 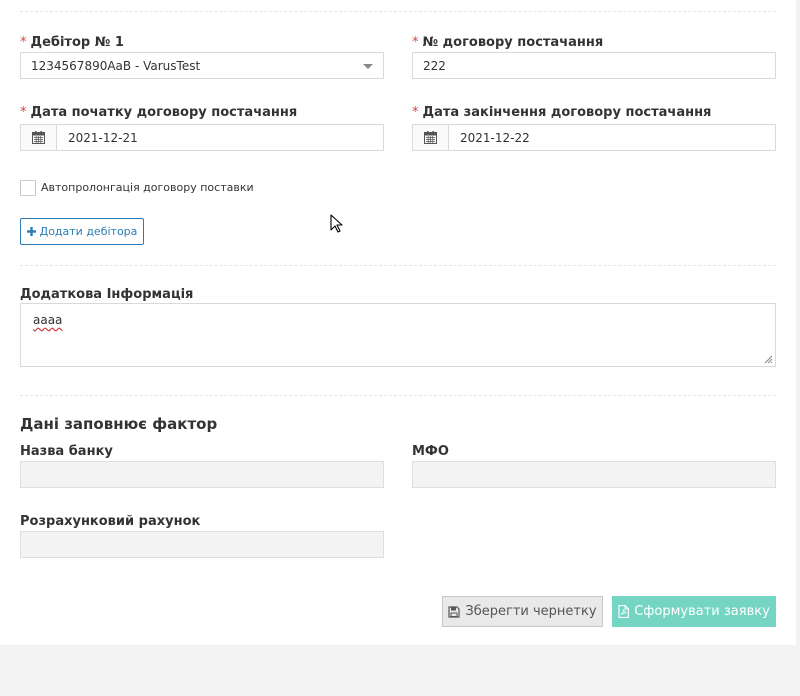 What do you see at coordinates (594, 474) in the screenshot?
I see `mfo-input` at bounding box center [594, 474].